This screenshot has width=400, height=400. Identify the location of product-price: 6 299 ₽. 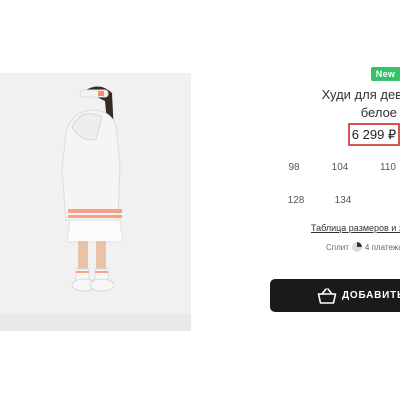
(374, 134).